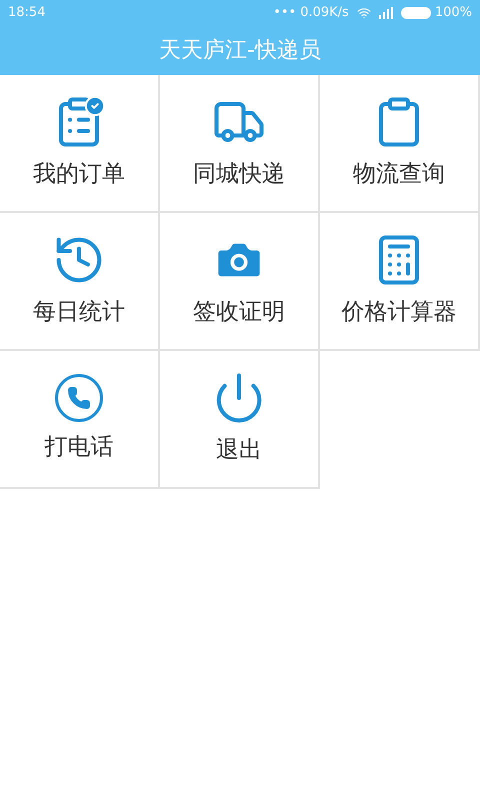 The height and width of the screenshot is (800, 480). What do you see at coordinates (240, 51) in the screenshot?
I see `app-title: 天天庐江-快递员` at bounding box center [240, 51].